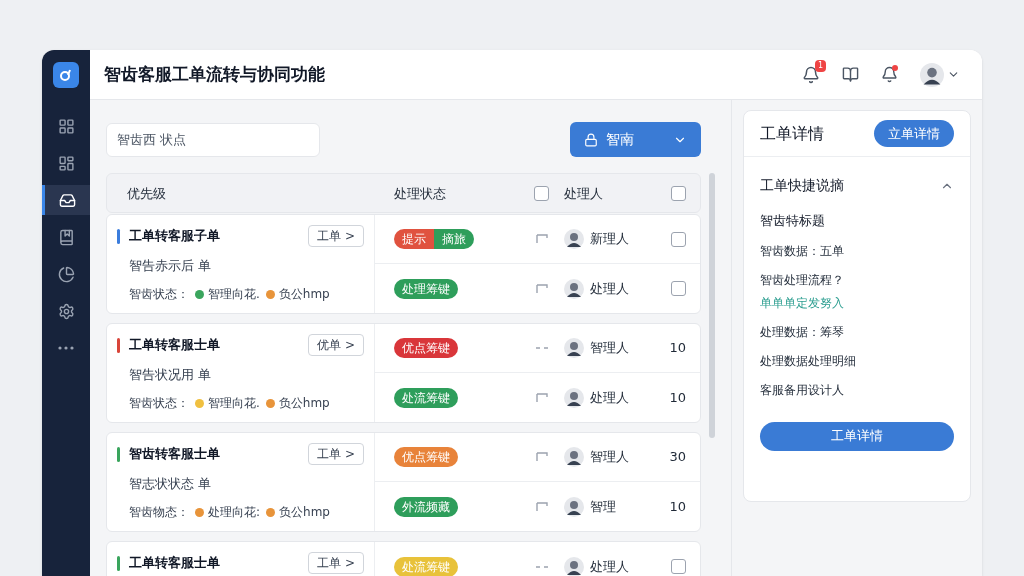 The height and width of the screenshot is (576, 1024). What do you see at coordinates (811, 74) in the screenshot?
I see `notification-icon` at bounding box center [811, 74].